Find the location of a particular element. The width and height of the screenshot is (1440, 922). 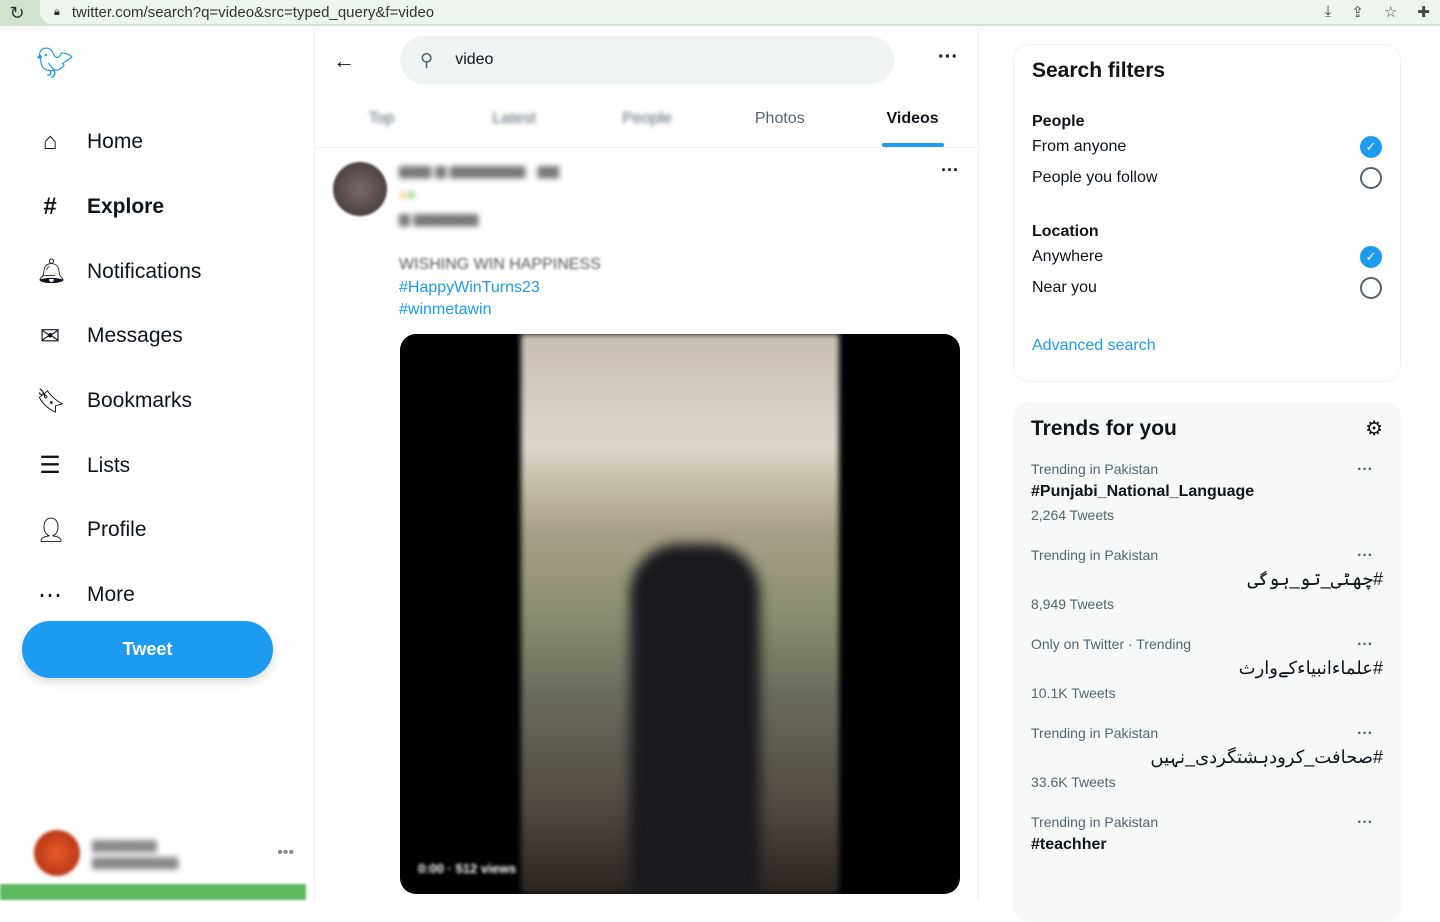

share-icon: ⇪ is located at coordinates (1357, 12).